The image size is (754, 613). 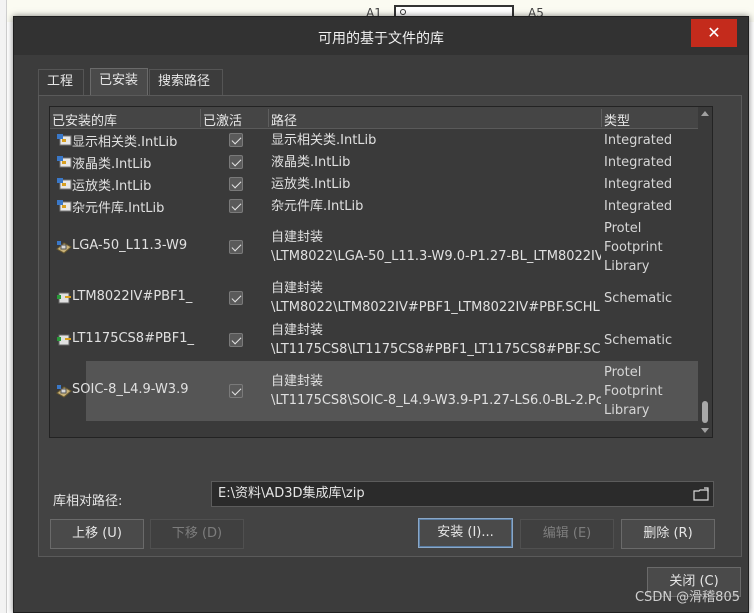 I want to click on library-name: 显示相关类.IntLib, so click(x=125, y=142).